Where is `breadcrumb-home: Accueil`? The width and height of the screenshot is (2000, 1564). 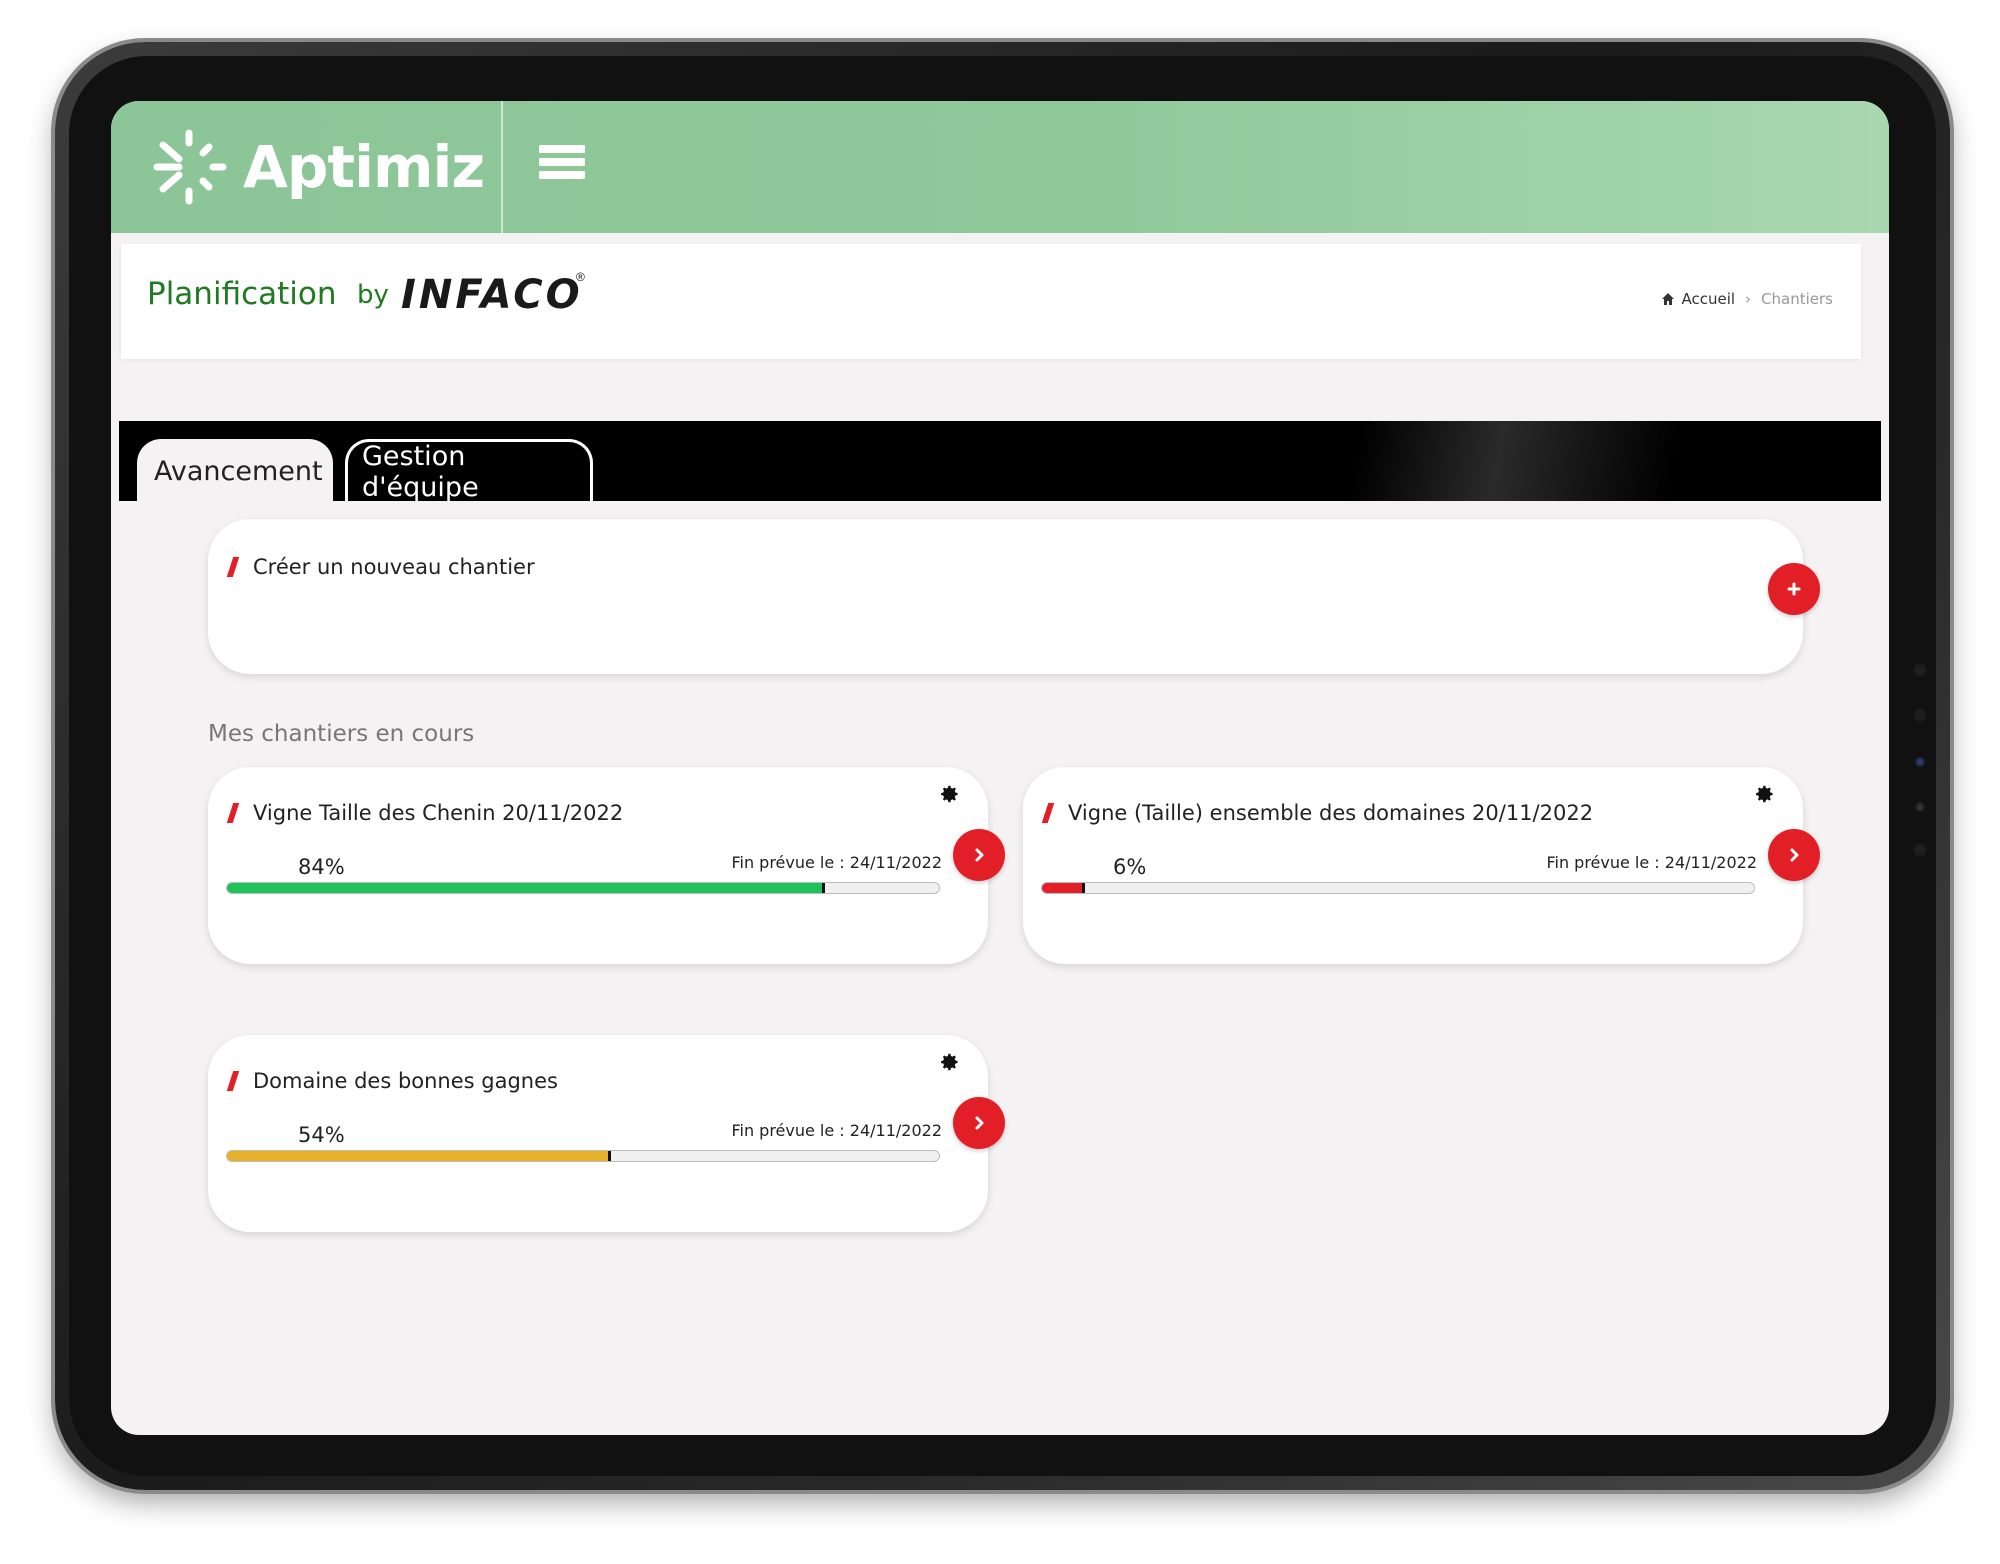
breadcrumb-home: Accueil is located at coordinates (1708, 299).